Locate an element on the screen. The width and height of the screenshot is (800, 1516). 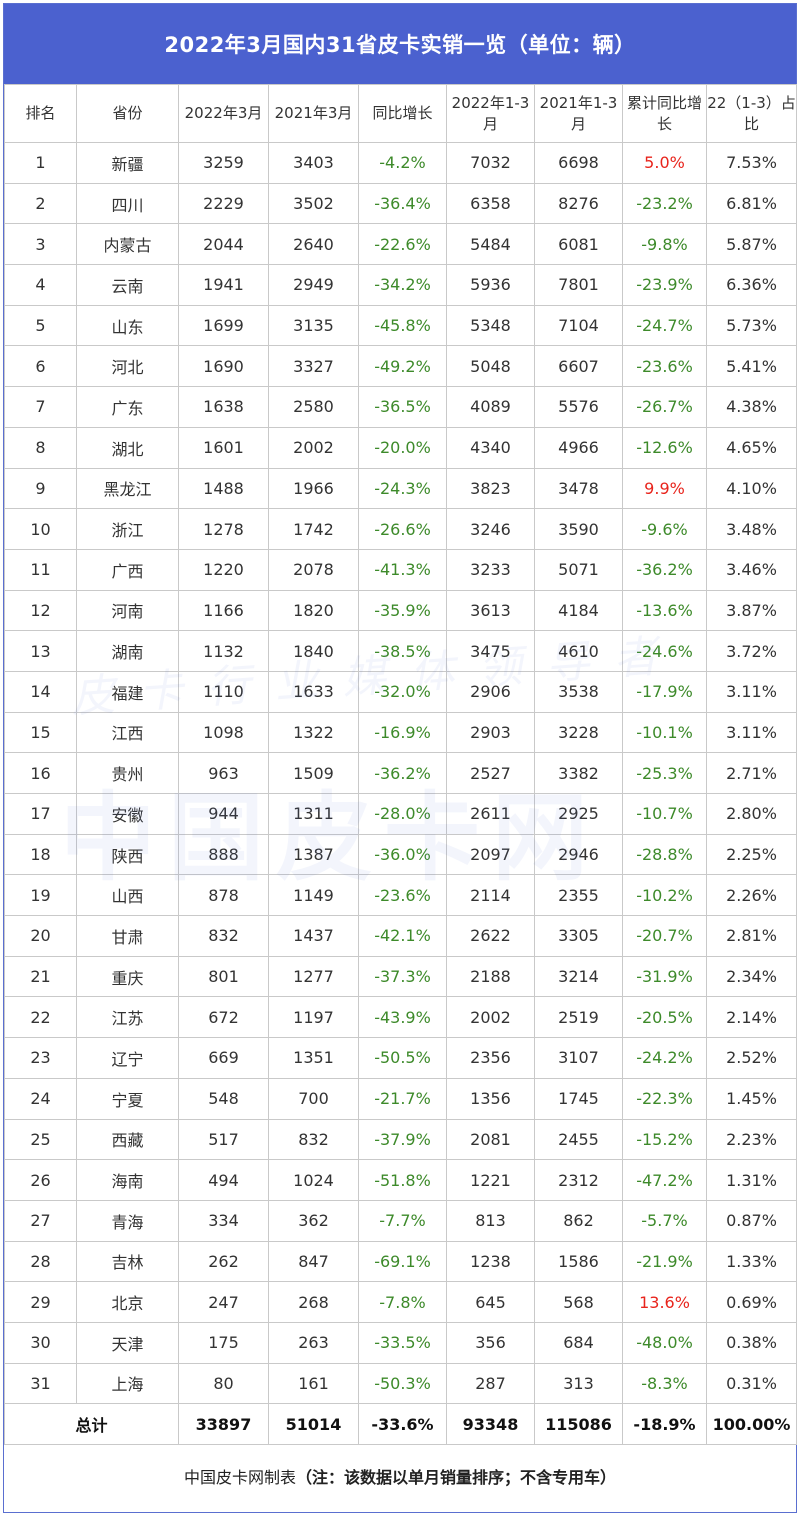
cell-cum-yoy: -28.8% is located at coordinates (664, 854).